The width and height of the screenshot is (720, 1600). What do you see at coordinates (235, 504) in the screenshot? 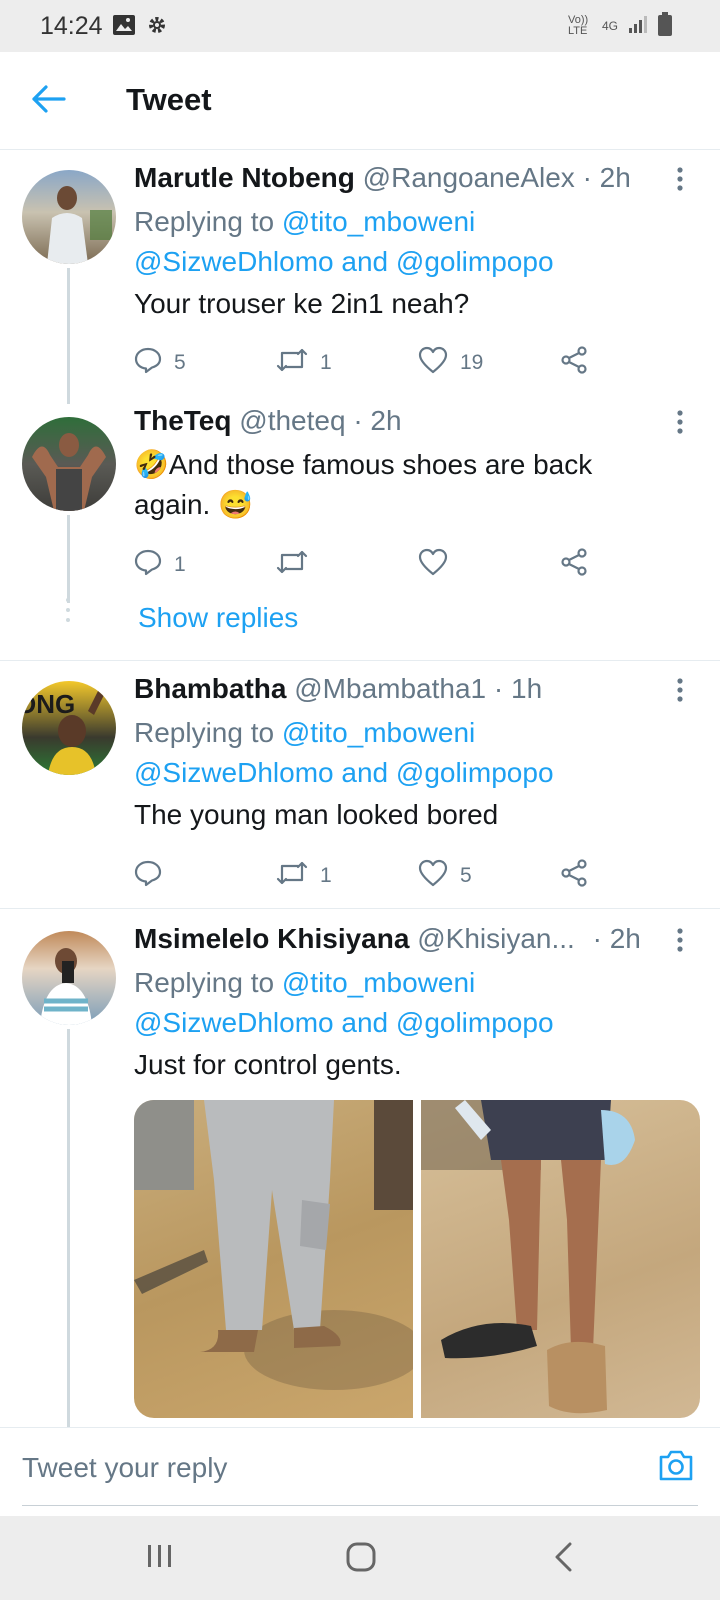
I see `sweat-smile-emoji: 😅` at bounding box center [235, 504].